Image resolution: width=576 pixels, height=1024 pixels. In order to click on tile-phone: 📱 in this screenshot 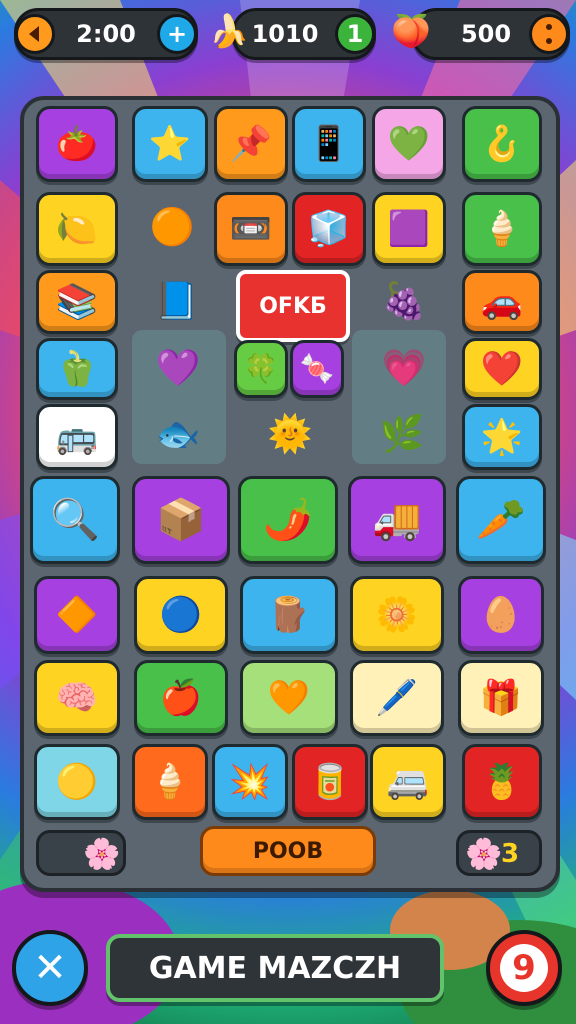, I will do `click(329, 144)`.